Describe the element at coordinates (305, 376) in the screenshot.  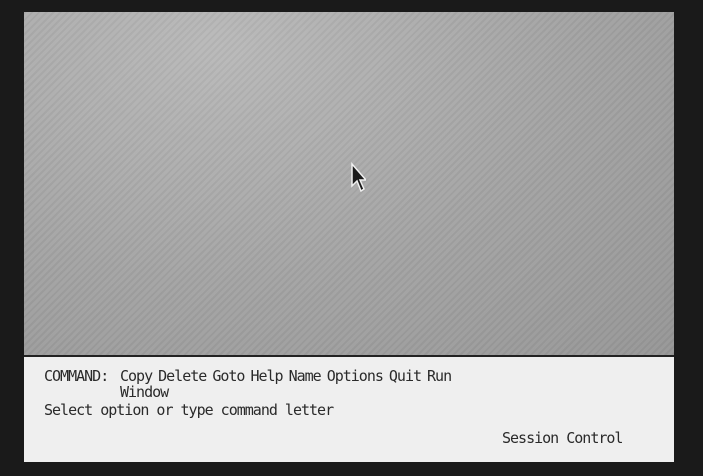
I see `menu-item-name: Name` at that location.